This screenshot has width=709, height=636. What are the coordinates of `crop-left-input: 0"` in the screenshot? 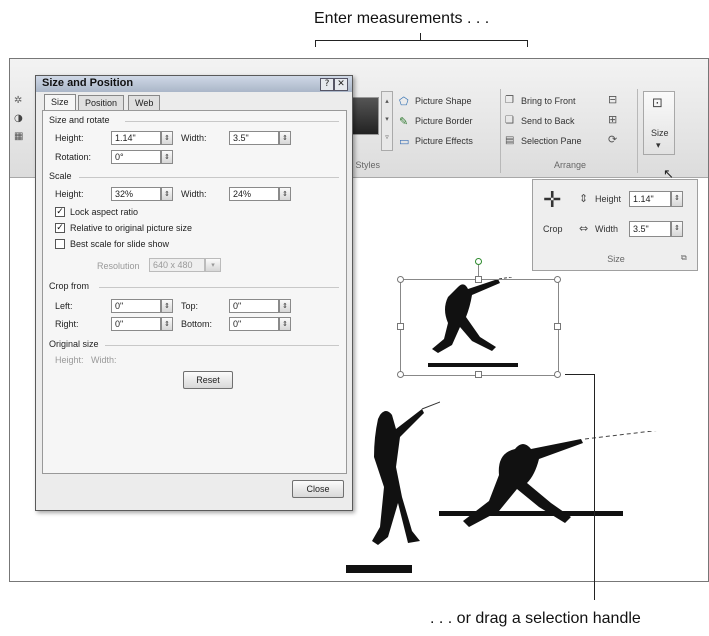 It's located at (136, 306).